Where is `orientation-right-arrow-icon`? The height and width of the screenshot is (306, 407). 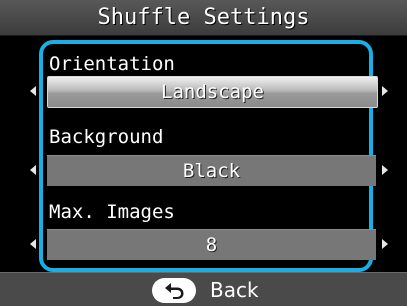
orientation-right-arrow-icon is located at coordinates (385, 91).